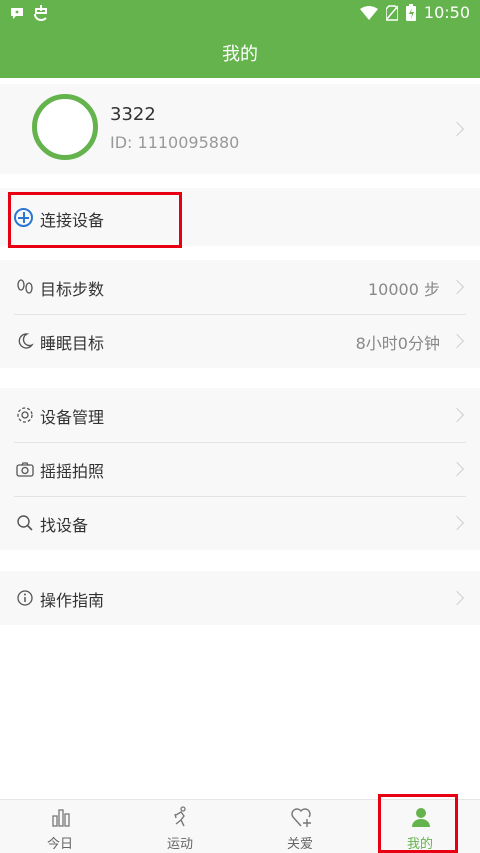 This screenshot has height=853, width=480. What do you see at coordinates (391, 12) in the screenshot?
I see `no-sim-icon` at bounding box center [391, 12].